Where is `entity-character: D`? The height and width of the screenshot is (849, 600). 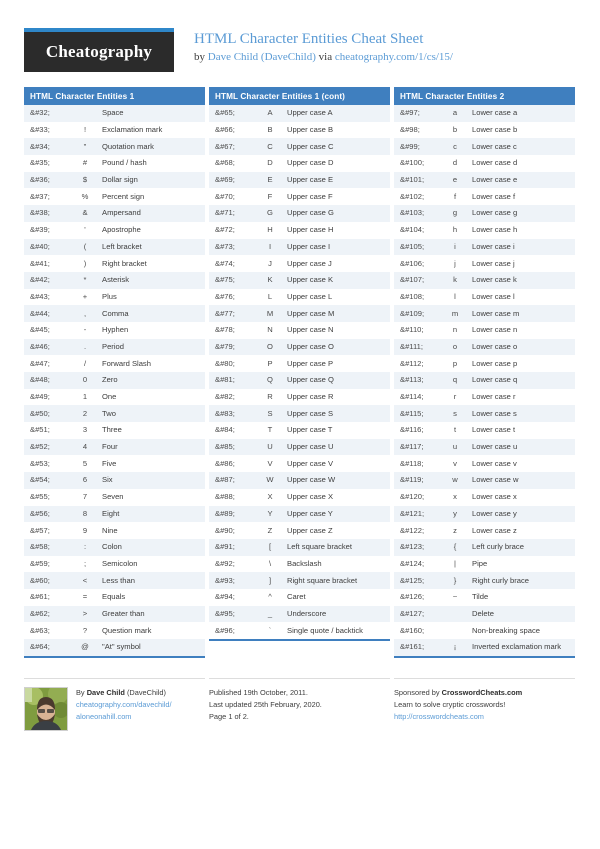 entity-character: D is located at coordinates (270, 163).